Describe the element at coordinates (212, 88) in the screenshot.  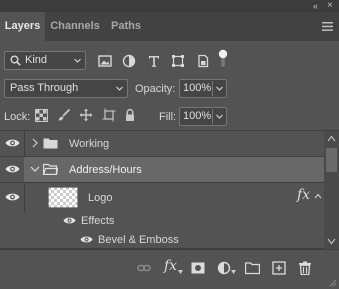
I see `opacity-divider` at that location.